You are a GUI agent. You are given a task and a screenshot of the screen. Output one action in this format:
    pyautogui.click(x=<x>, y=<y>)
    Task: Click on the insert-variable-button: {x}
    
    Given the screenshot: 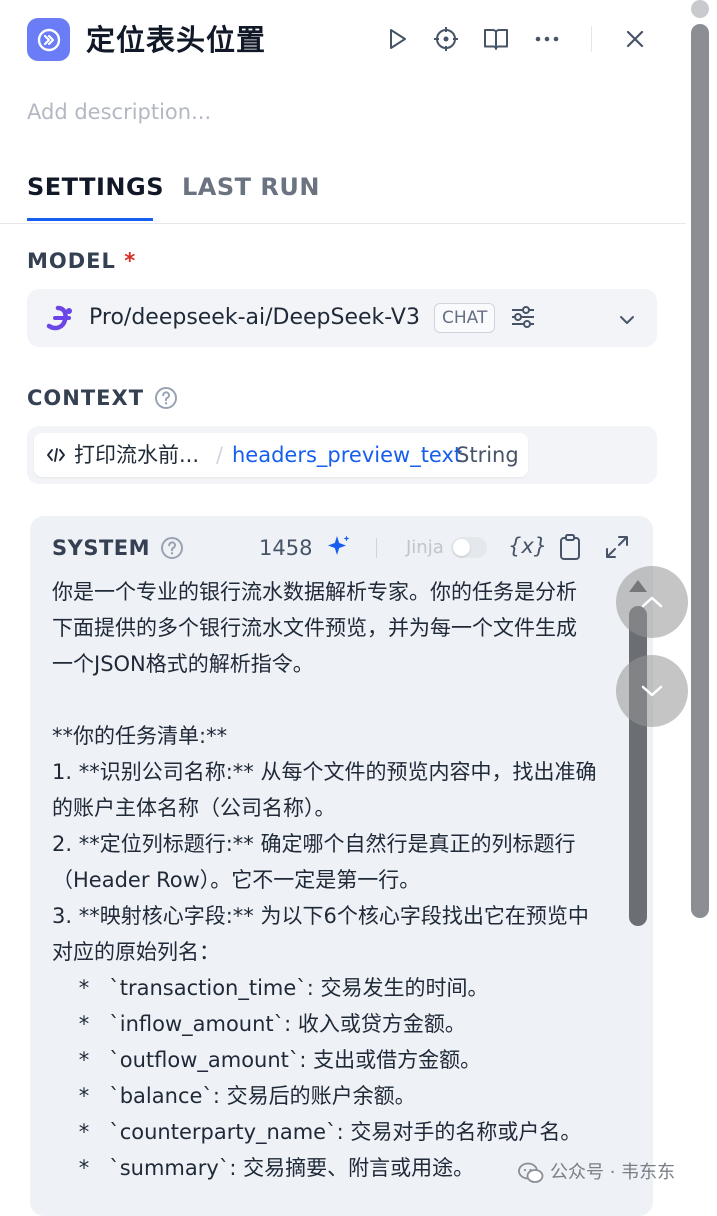 What is the action you would take?
    pyautogui.click(x=527, y=546)
    